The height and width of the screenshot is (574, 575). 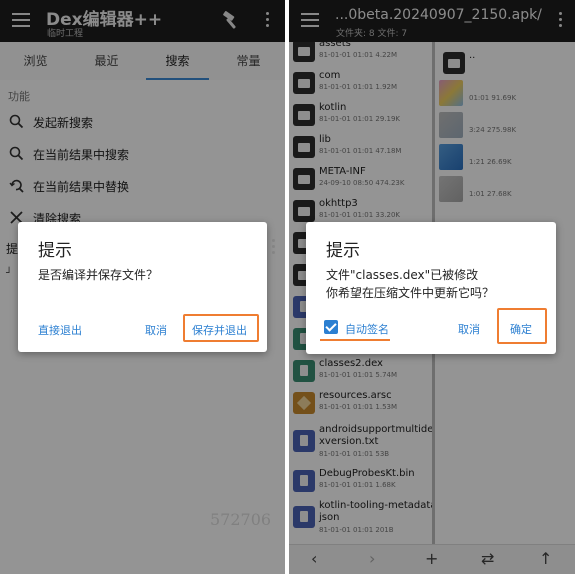 I want to click on auto-sign-label: 自动签名, so click(x=367, y=329).